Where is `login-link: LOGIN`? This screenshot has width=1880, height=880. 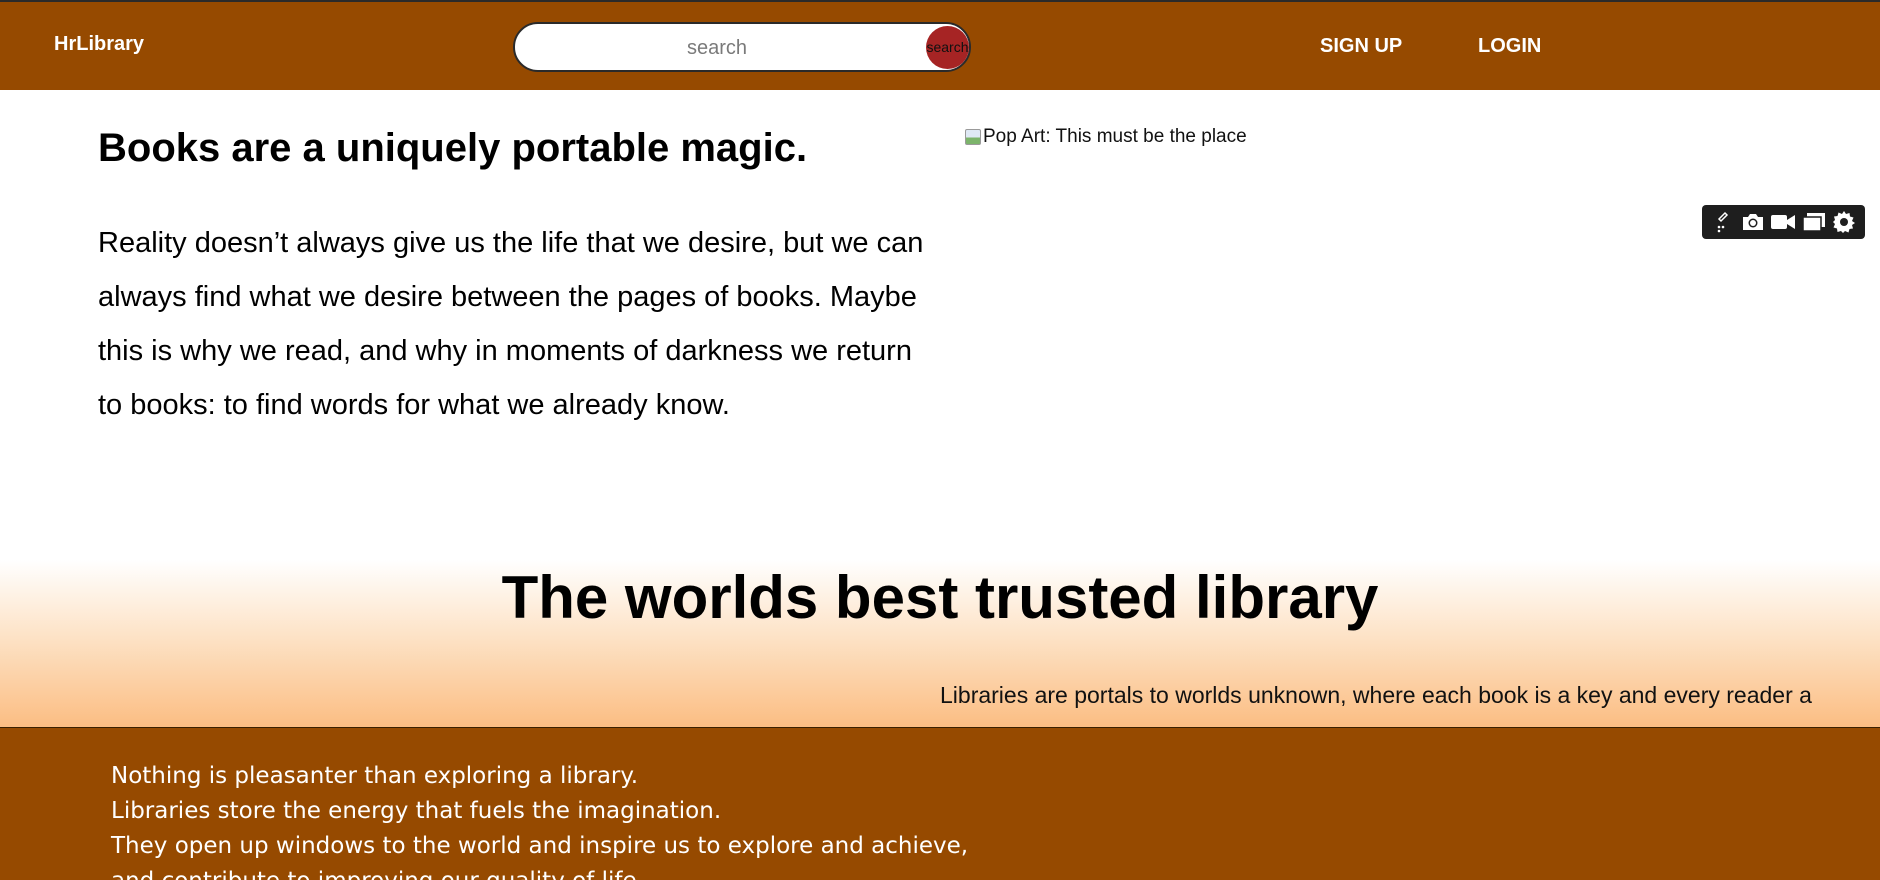
login-link: LOGIN is located at coordinates (1509, 46).